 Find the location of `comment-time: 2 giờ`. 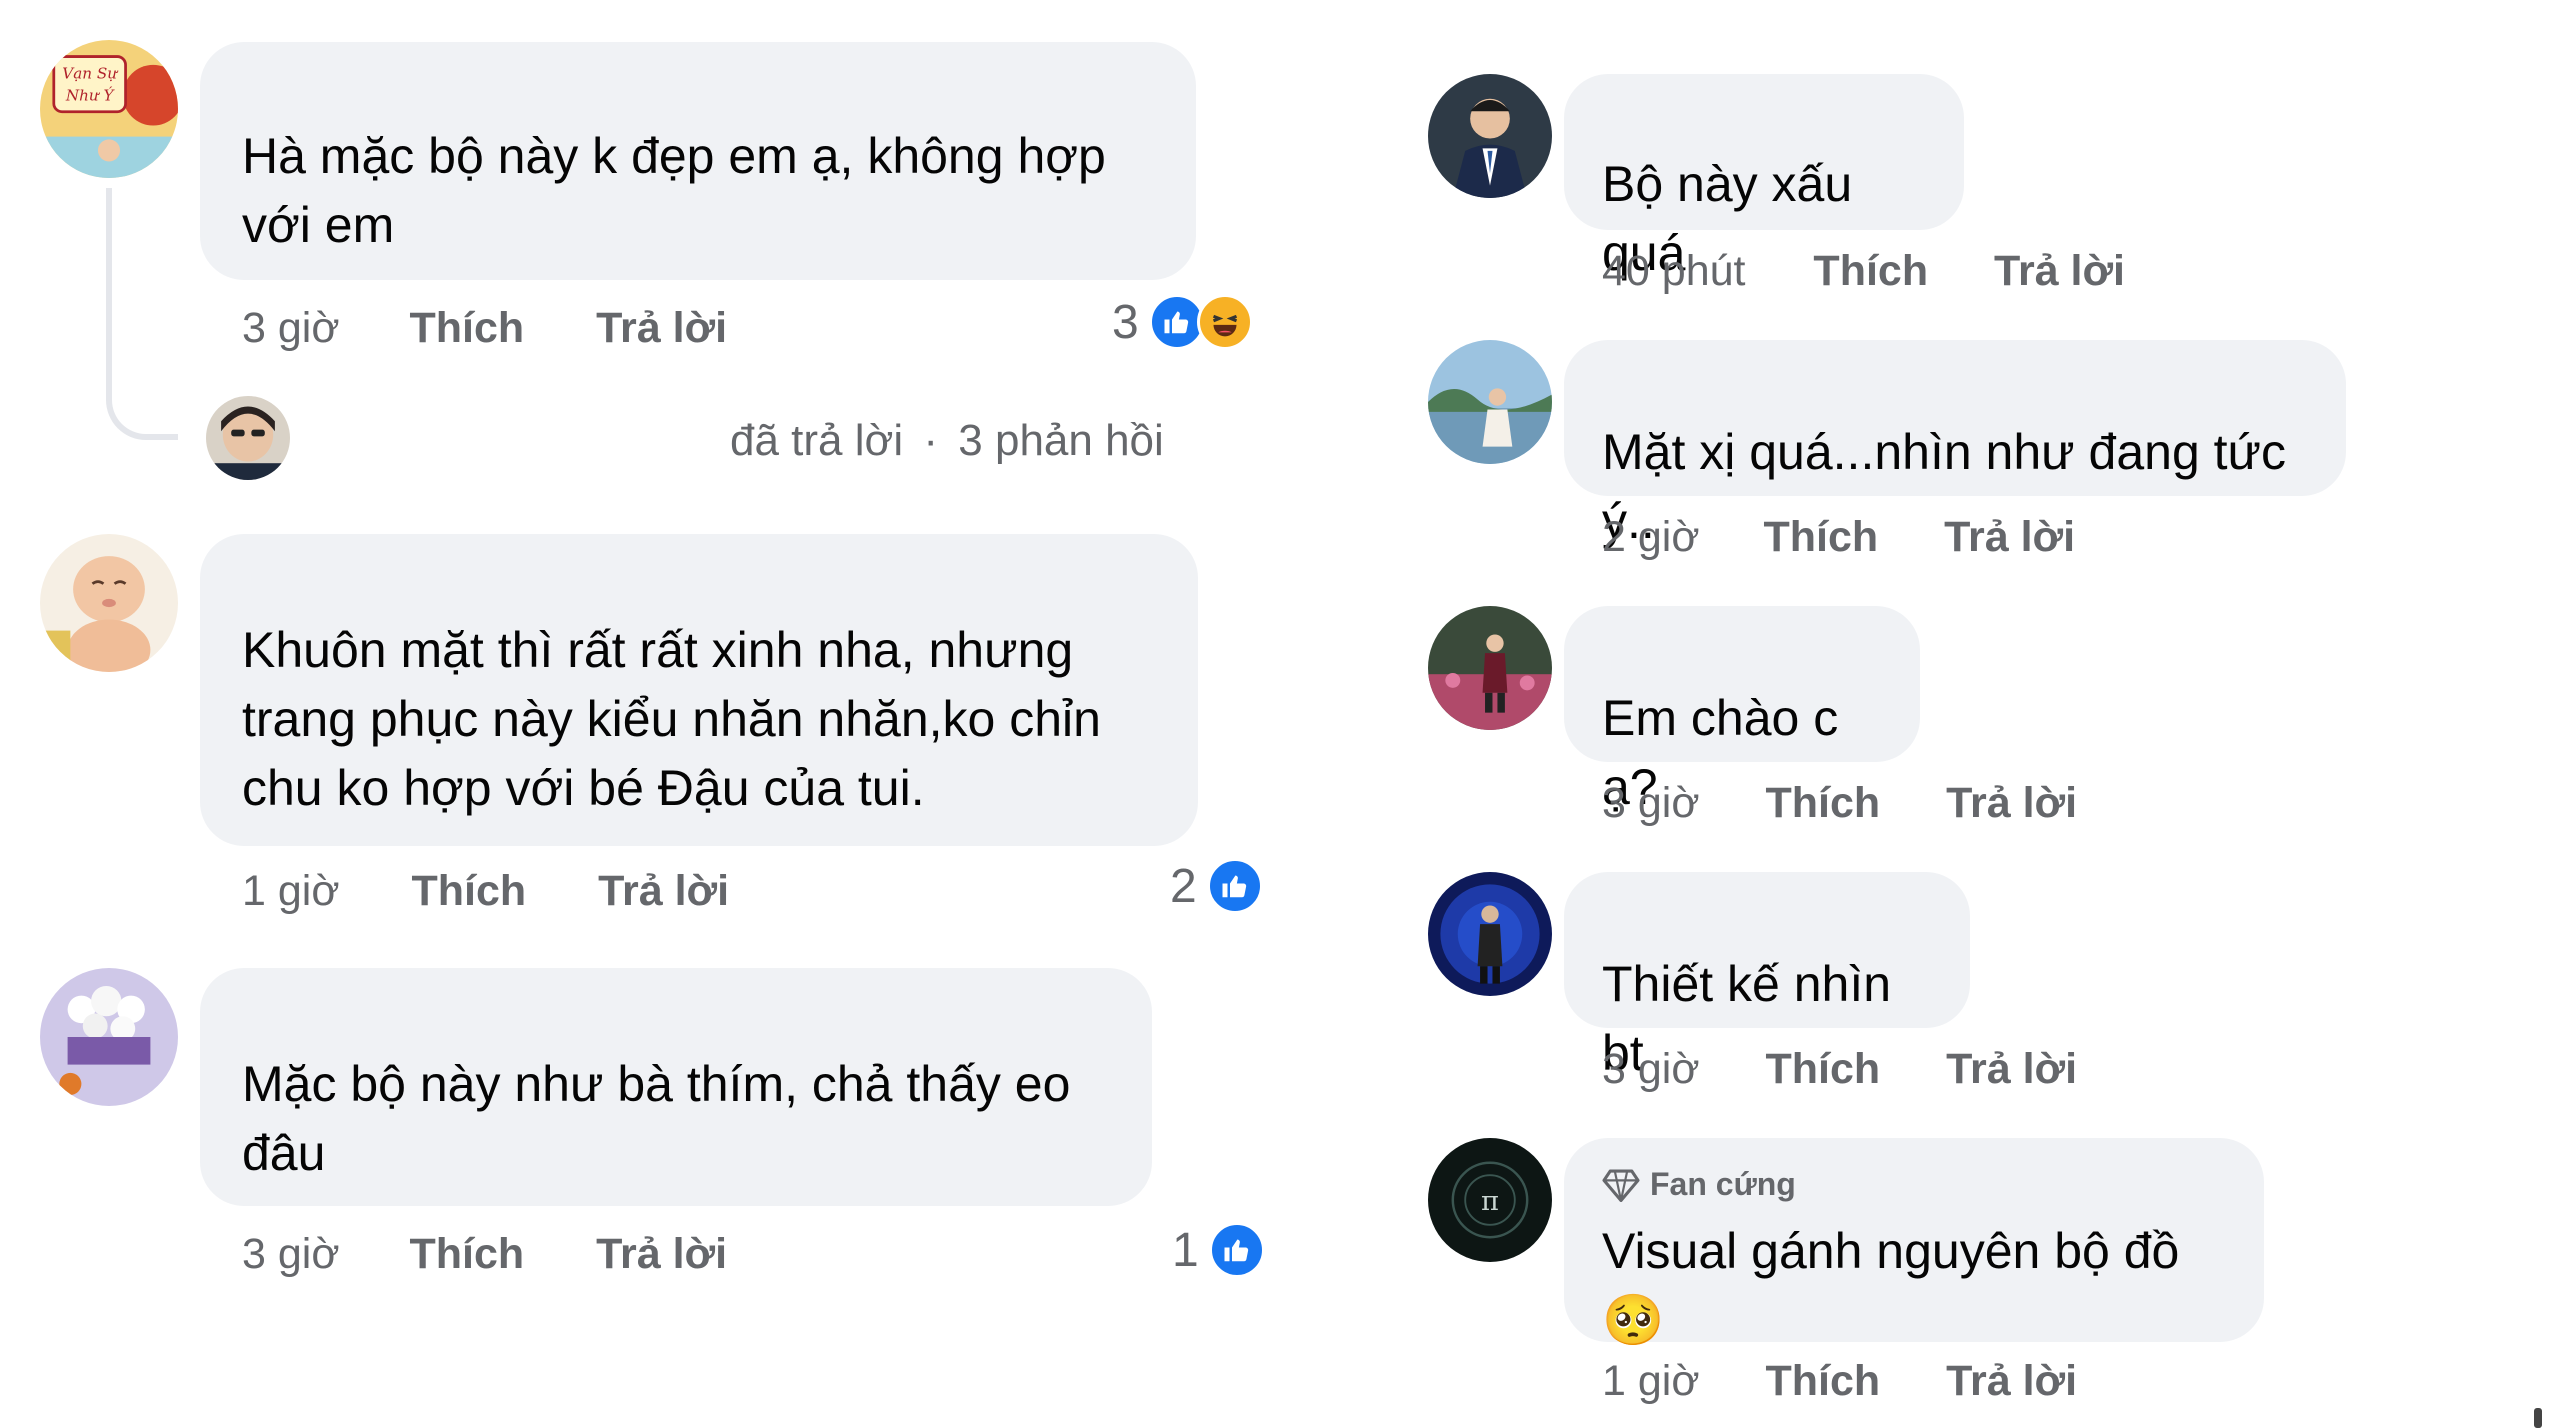

comment-time: 2 giờ is located at coordinates (1651, 537).